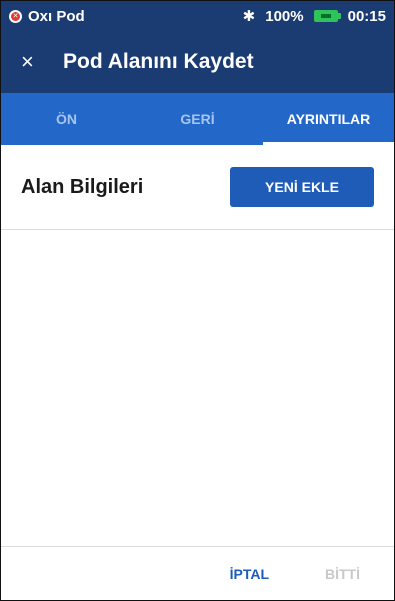 Image resolution: width=395 pixels, height=601 pixels. Describe the element at coordinates (158, 61) in the screenshot. I see `page-title: Pod Alanını Kaydet` at that location.